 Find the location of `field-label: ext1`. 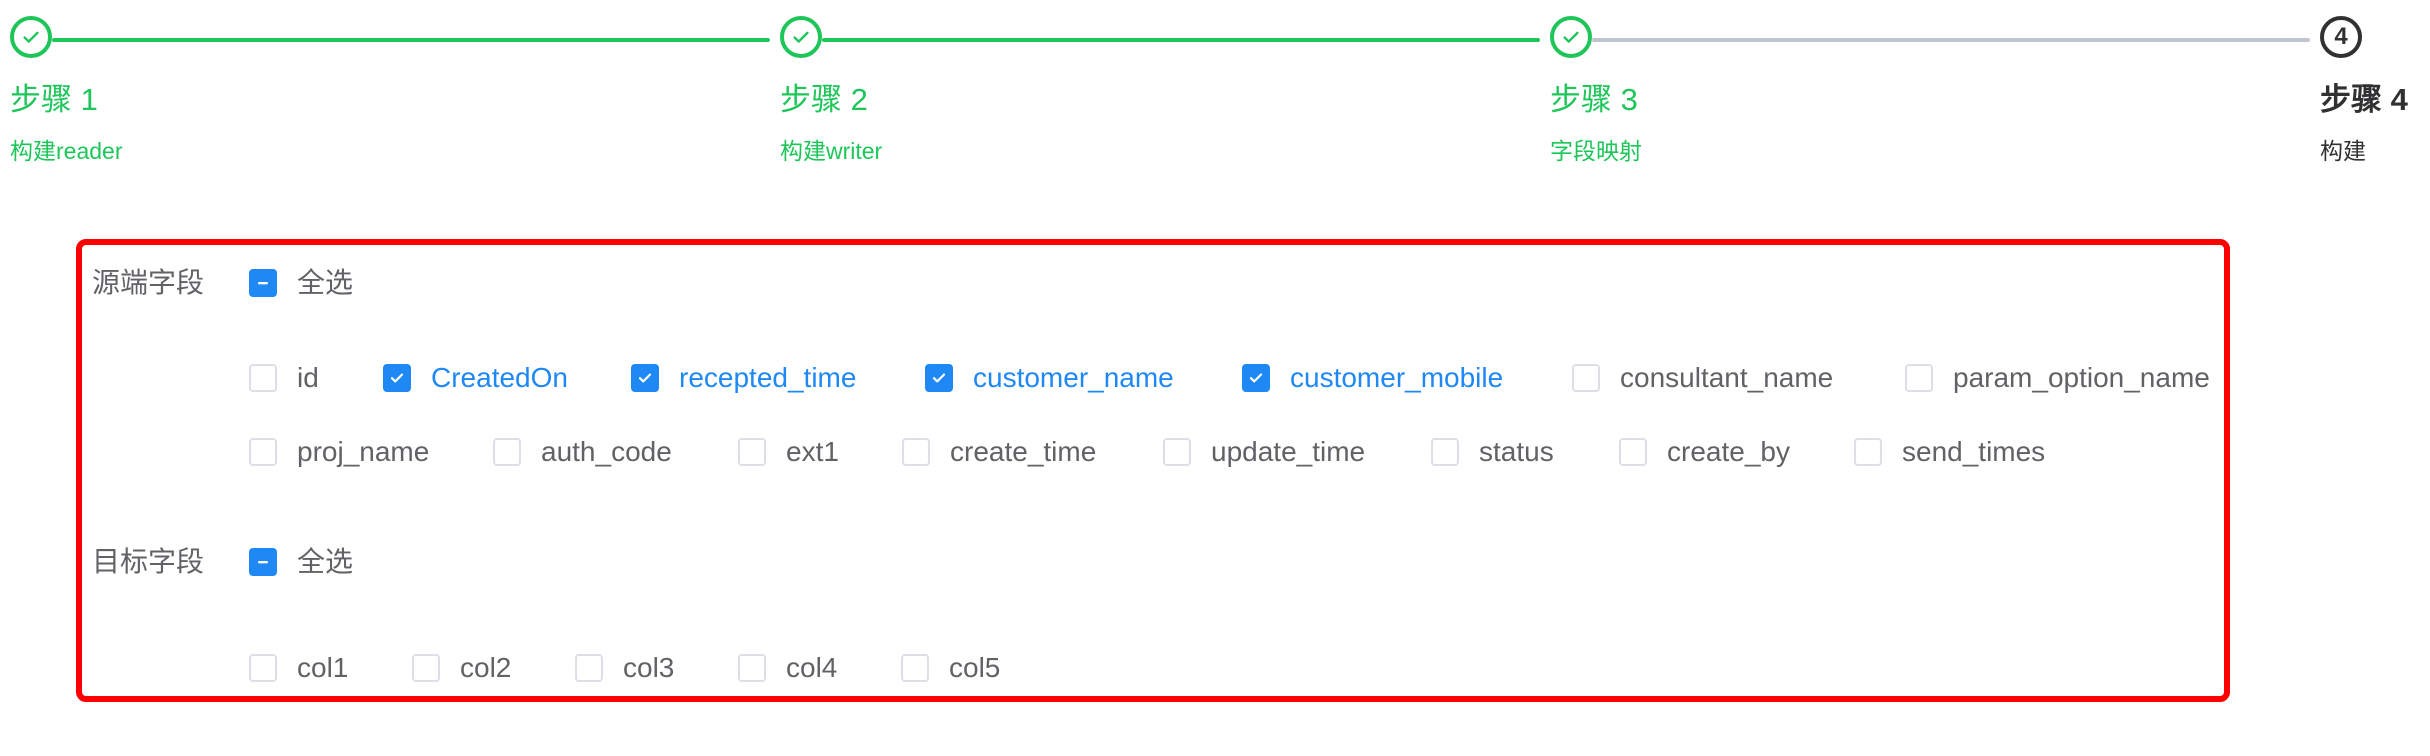

field-label: ext1 is located at coordinates (812, 451).